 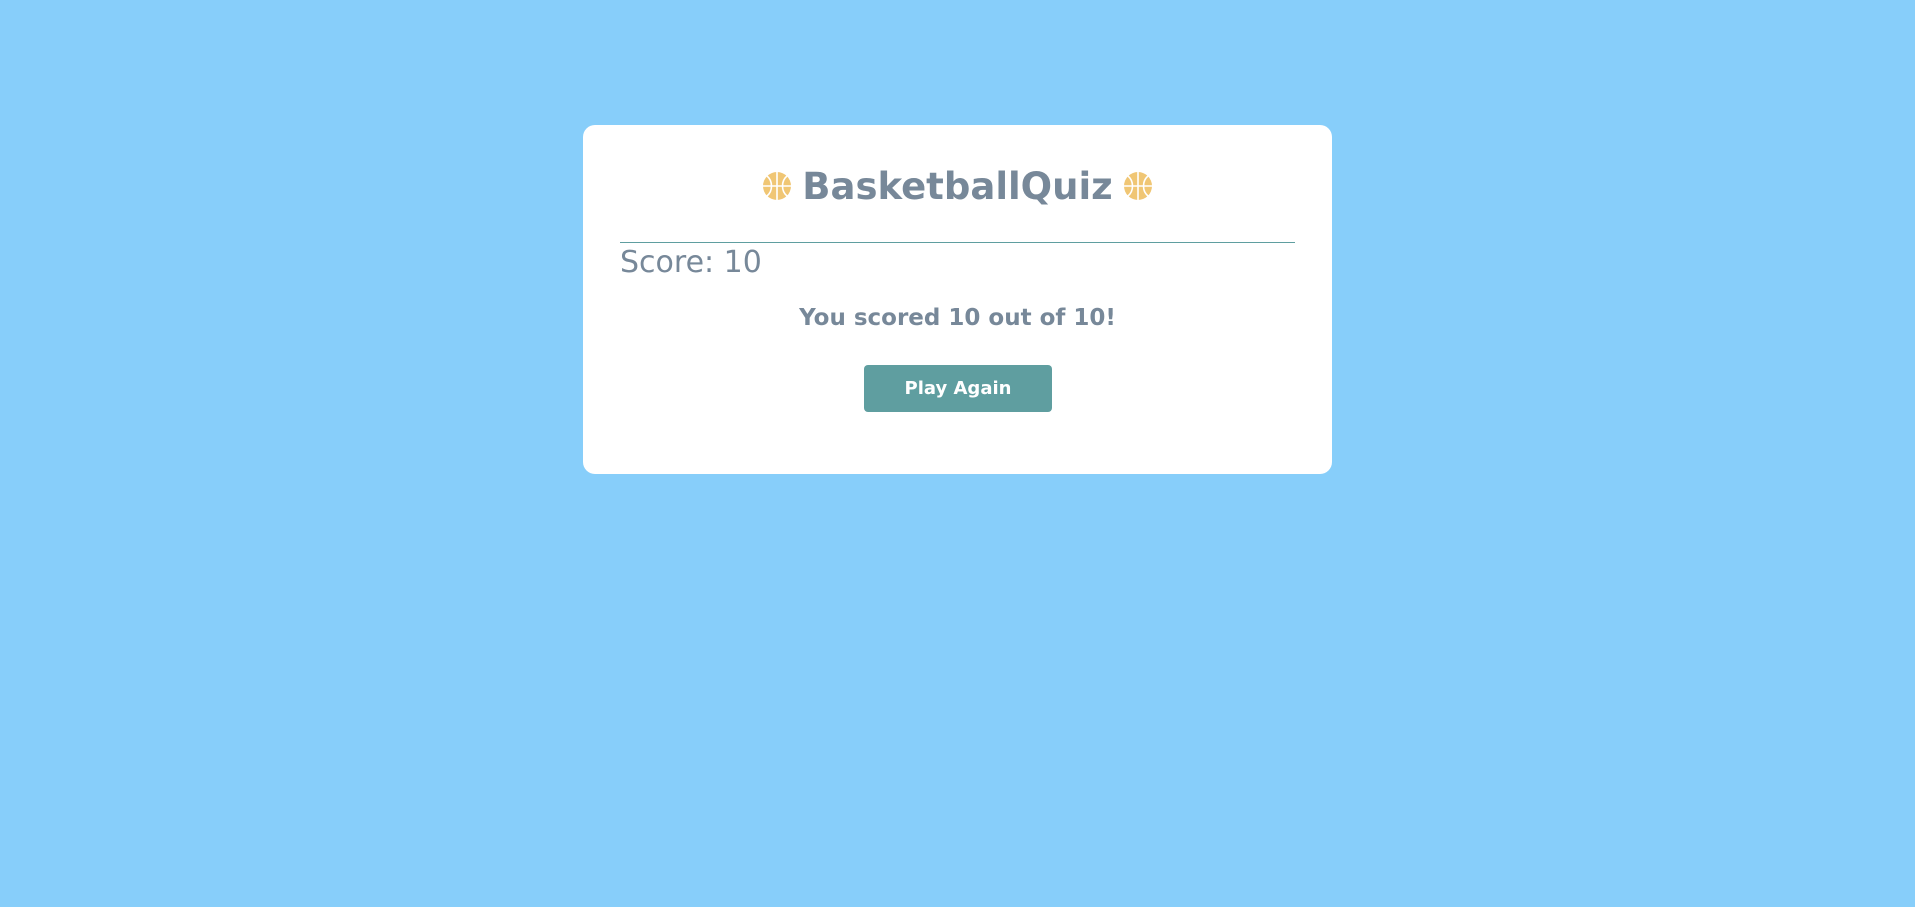 What do you see at coordinates (691, 262) in the screenshot?
I see `score-display: Score: 10` at bounding box center [691, 262].